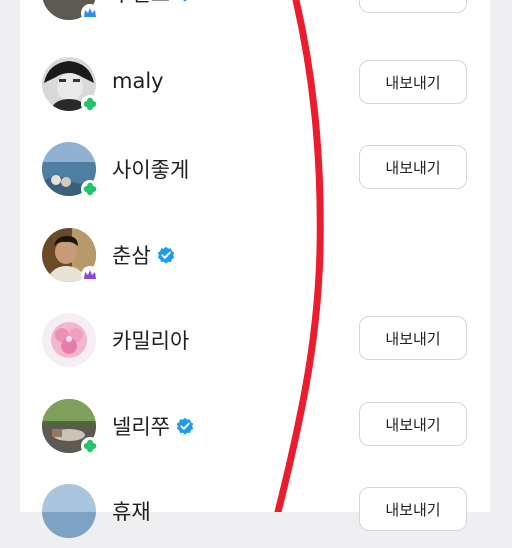 This screenshot has height=548, width=512. What do you see at coordinates (255, 510) in the screenshot?
I see `list-item: 휴재 내보내기` at bounding box center [255, 510].